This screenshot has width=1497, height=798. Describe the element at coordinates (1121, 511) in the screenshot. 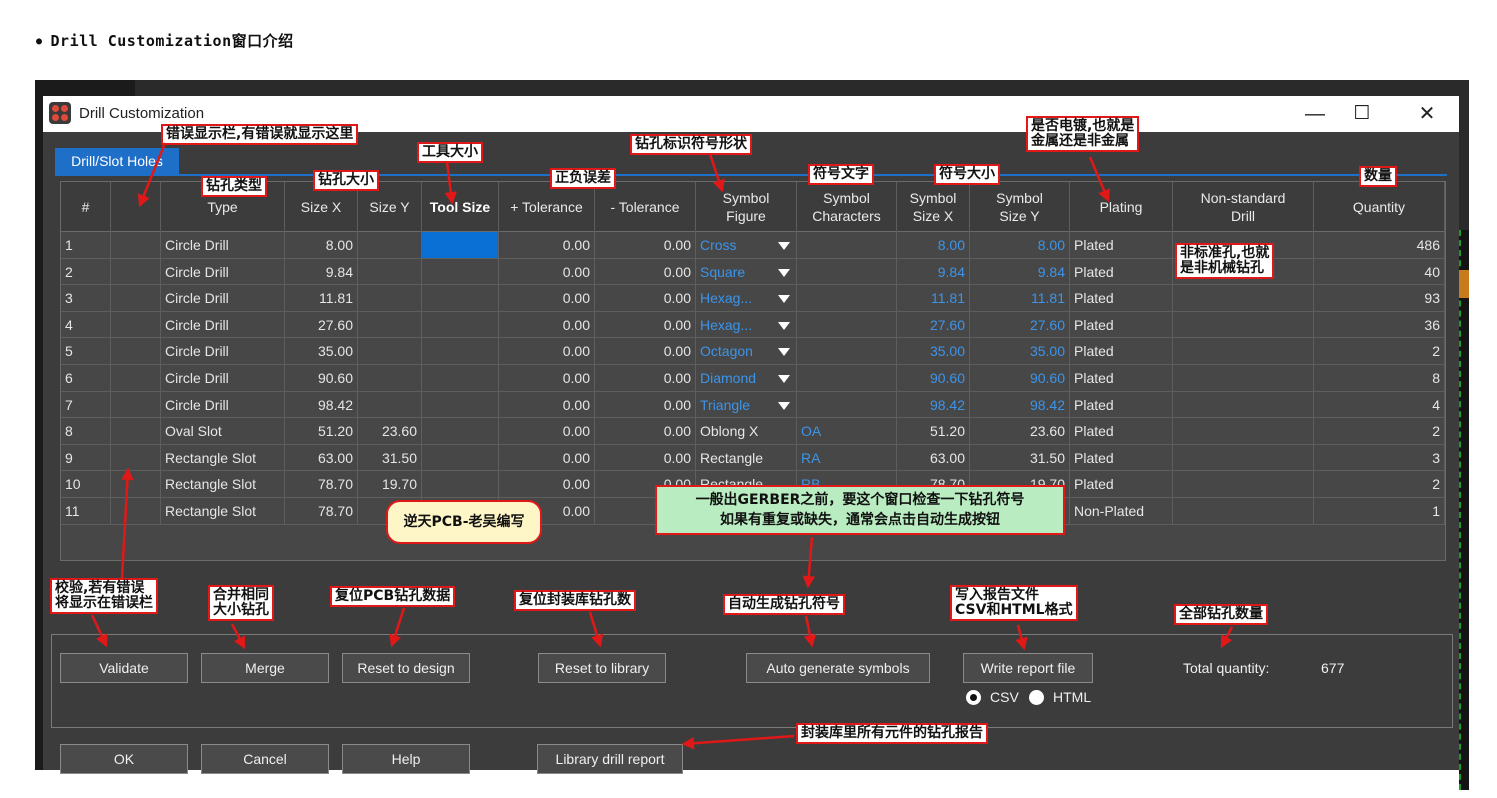

I see `cell-plating: Non-Plated` at that location.